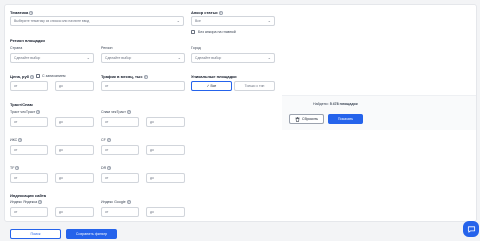 Image resolution: width=480 pixels, height=241 pixels. Describe the element at coordinates (74, 122) in the screenshot. I see `trust-to-input: до` at that location.